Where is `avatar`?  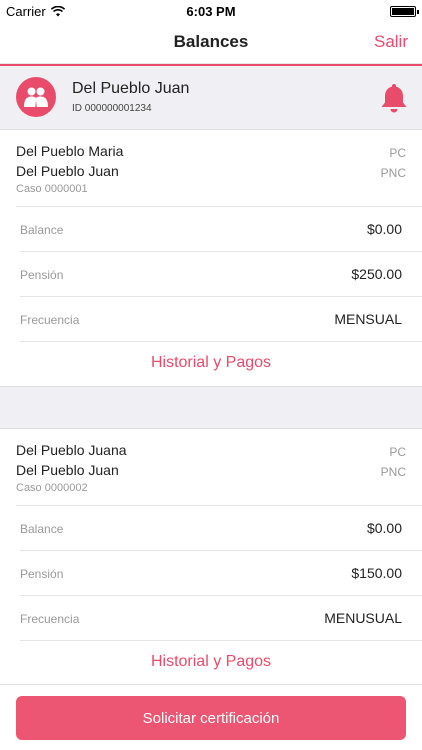 avatar is located at coordinates (36, 97).